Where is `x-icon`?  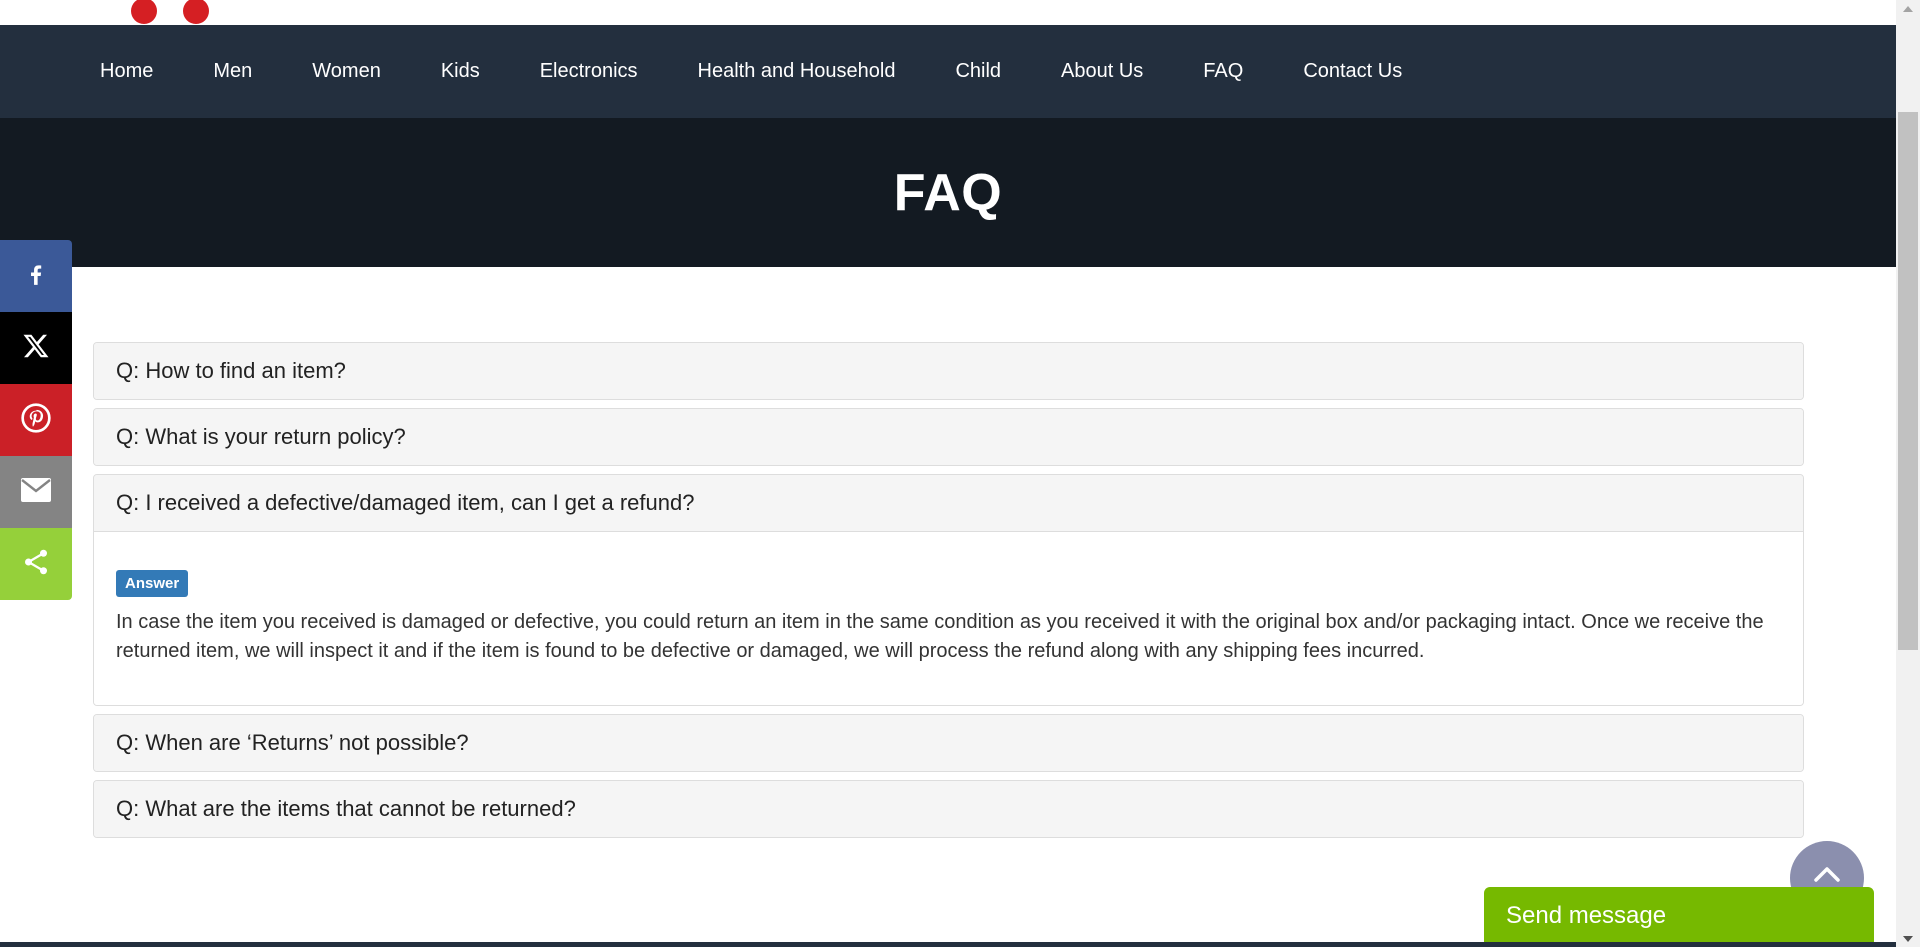
x-icon is located at coordinates (36, 348).